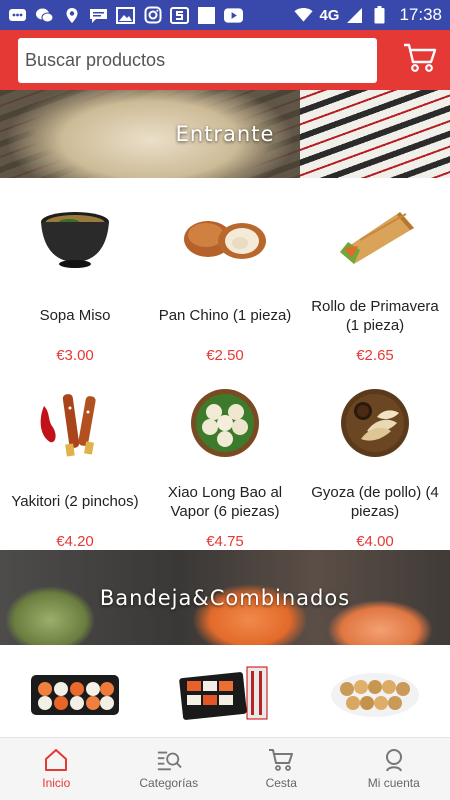 Image resolution: width=450 pixels, height=800 pixels. Describe the element at coordinates (233, 15) in the screenshot. I see `youtube-icon` at that location.